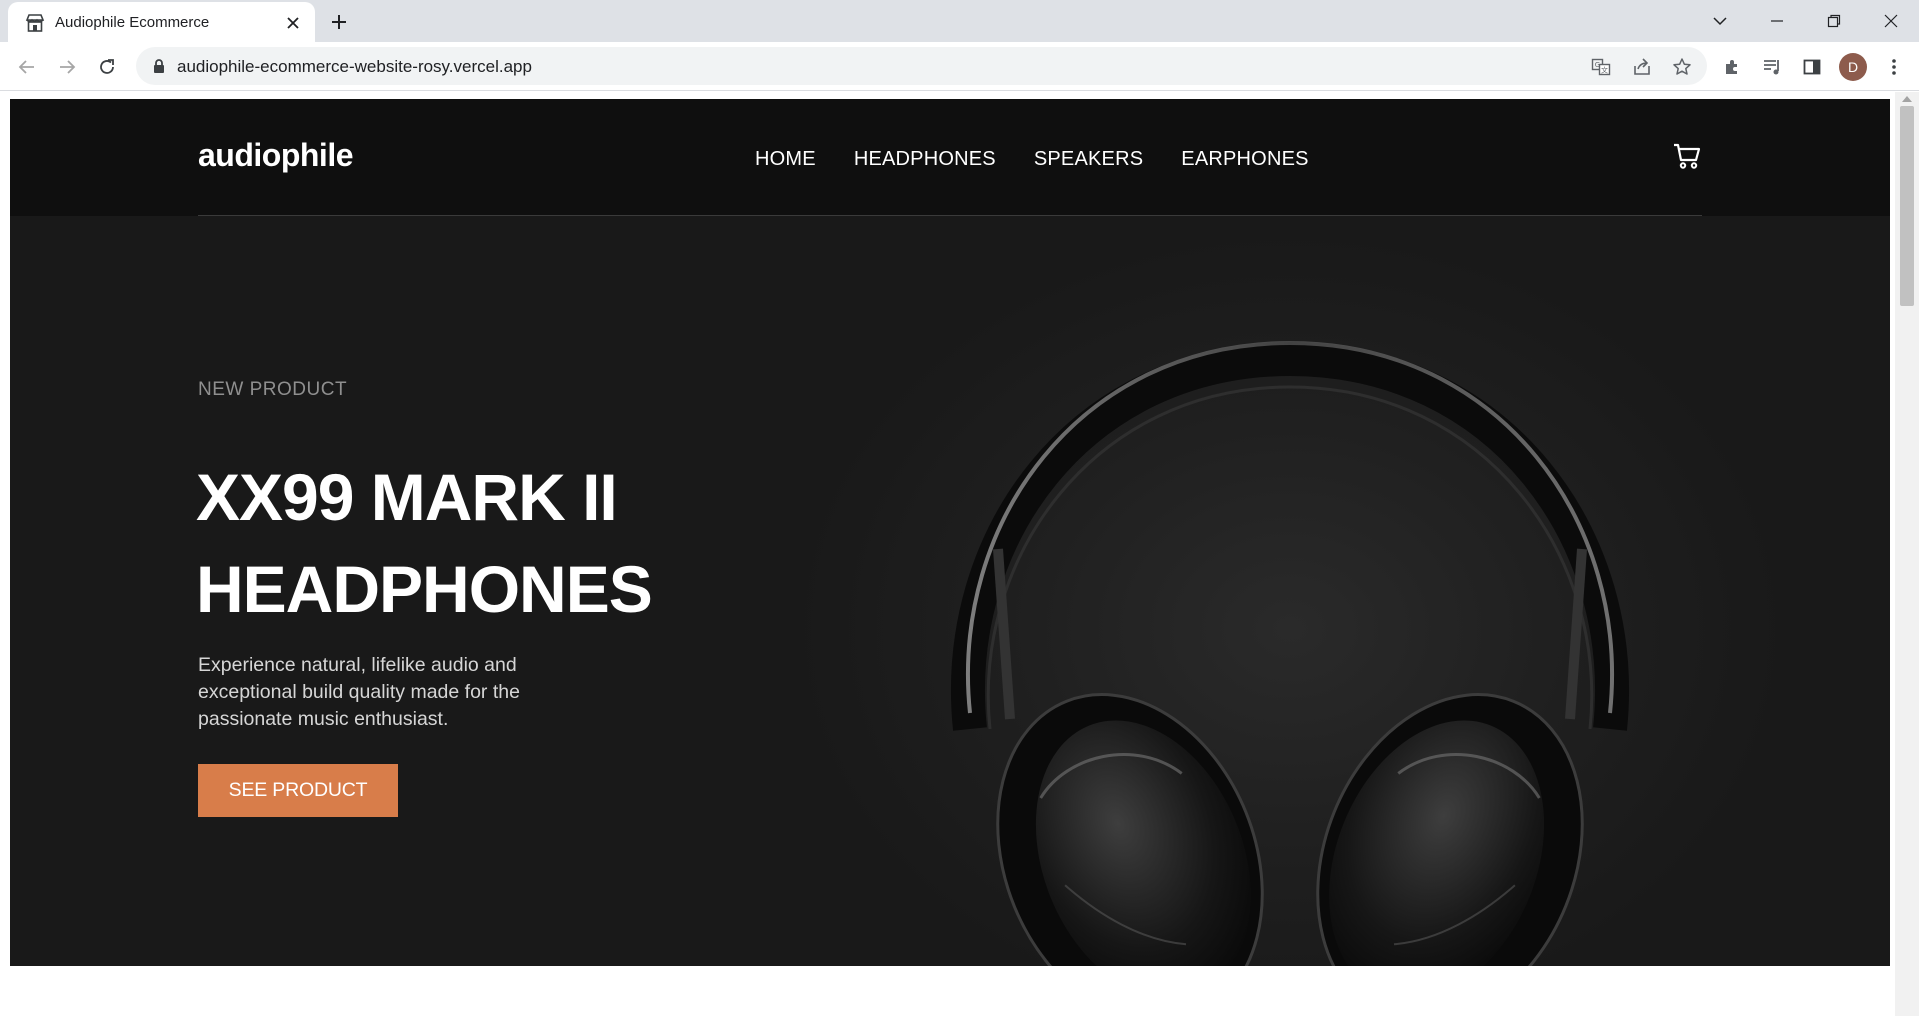 Image resolution: width=1919 pixels, height=1016 pixels. I want to click on translate-icon: 文G, so click(1601, 67).